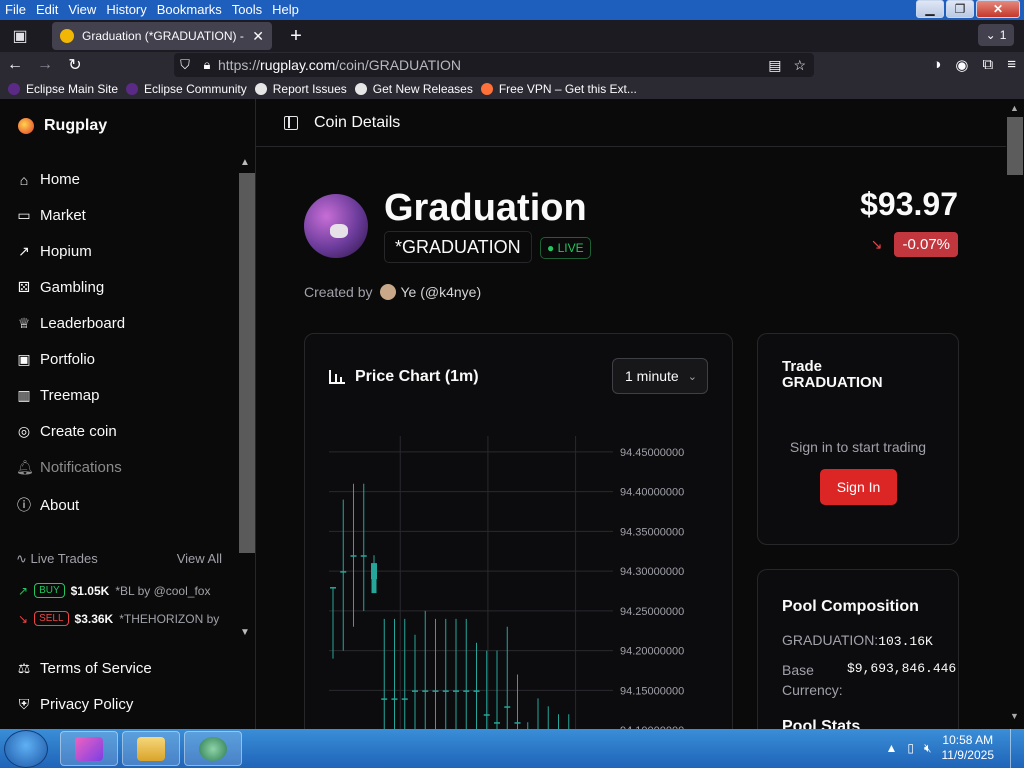  I want to click on sidebar-item-about: ⓘ About, so click(47, 505).